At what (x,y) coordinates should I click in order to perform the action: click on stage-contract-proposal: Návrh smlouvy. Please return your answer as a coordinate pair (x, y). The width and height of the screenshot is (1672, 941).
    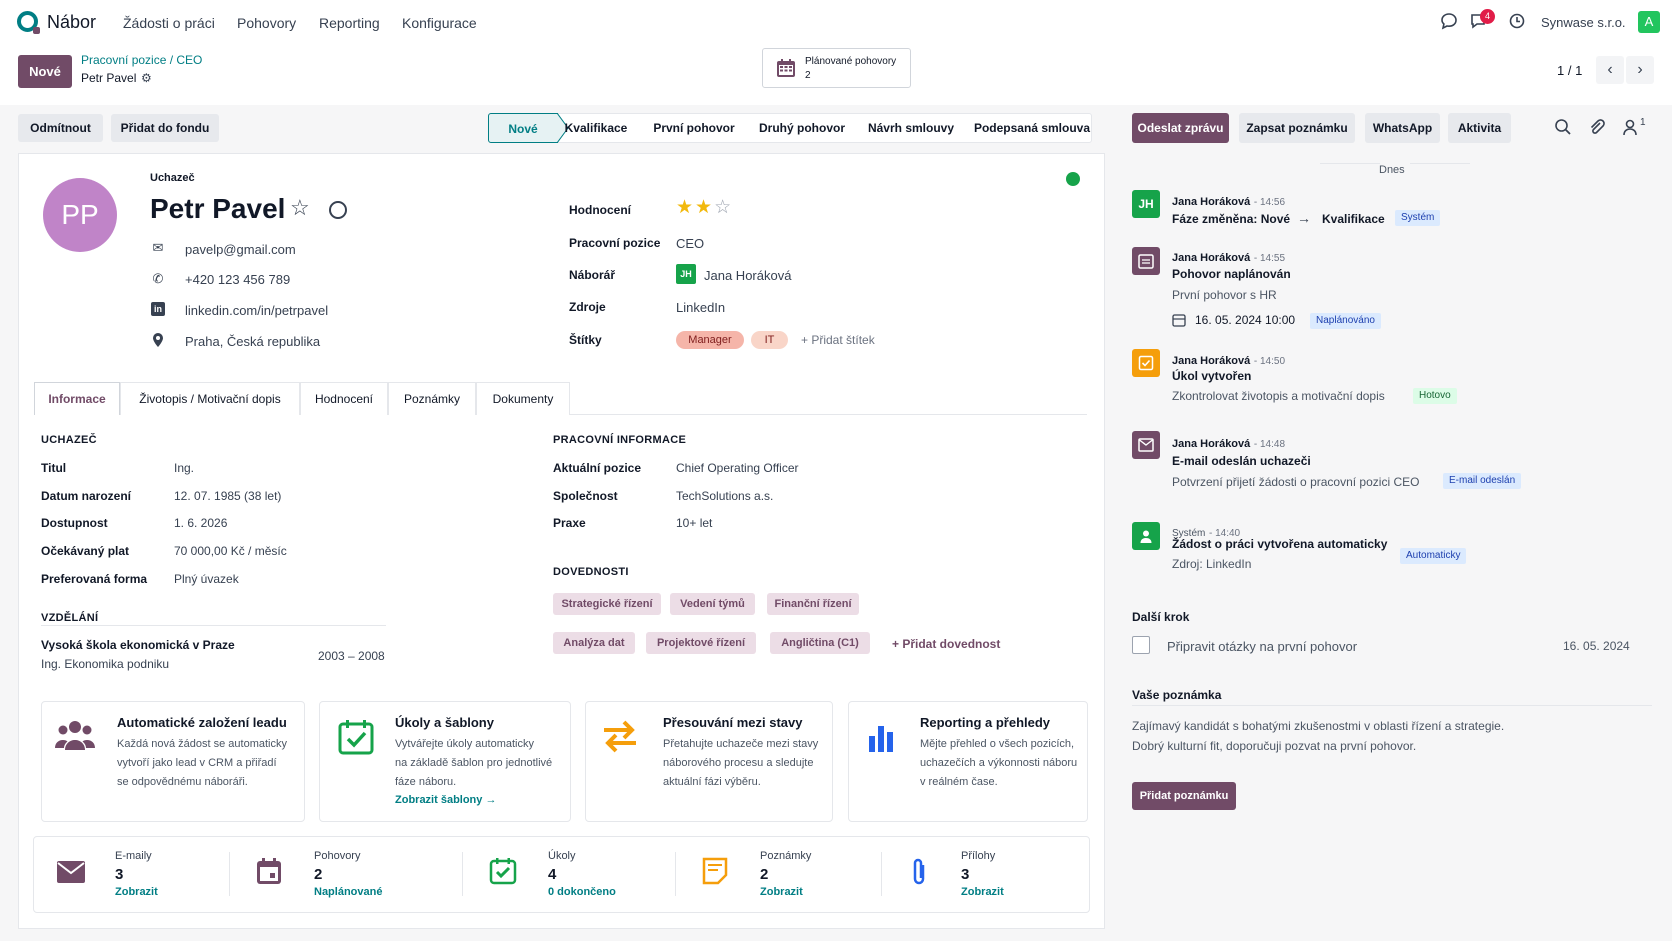
    Looking at the image, I should click on (911, 128).